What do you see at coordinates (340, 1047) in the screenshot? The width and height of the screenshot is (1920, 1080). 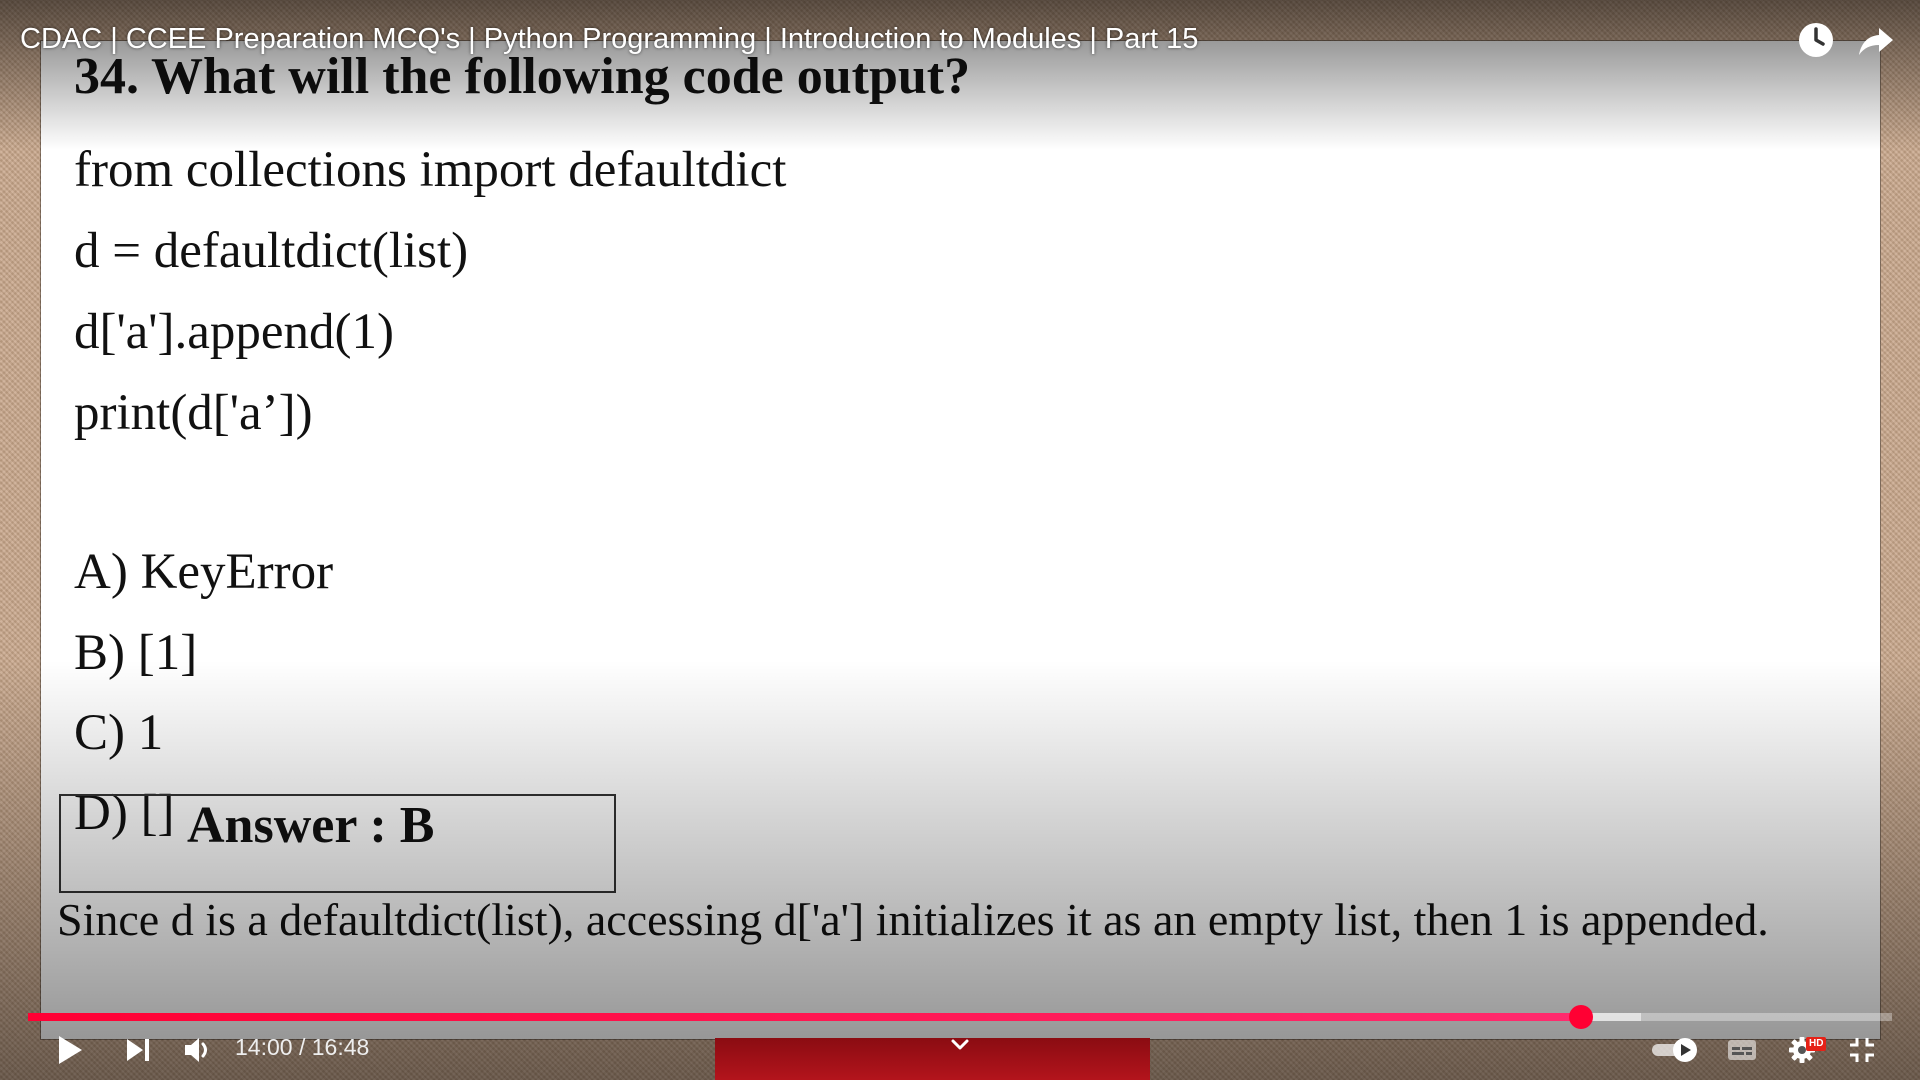 I see `duration: 16:48` at bounding box center [340, 1047].